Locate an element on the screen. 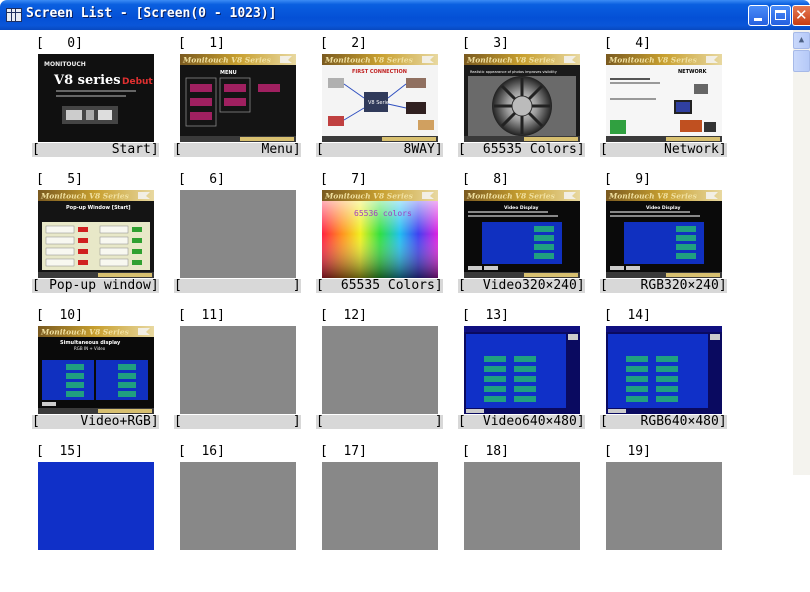 This screenshot has height=592, width=810. vertical-scrollbar: ▲ is located at coordinates (801, 252).